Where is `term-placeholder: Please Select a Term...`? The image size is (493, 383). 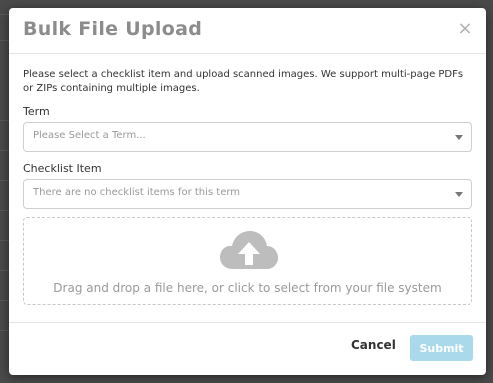 term-placeholder: Please Select a Term... is located at coordinates (89, 135).